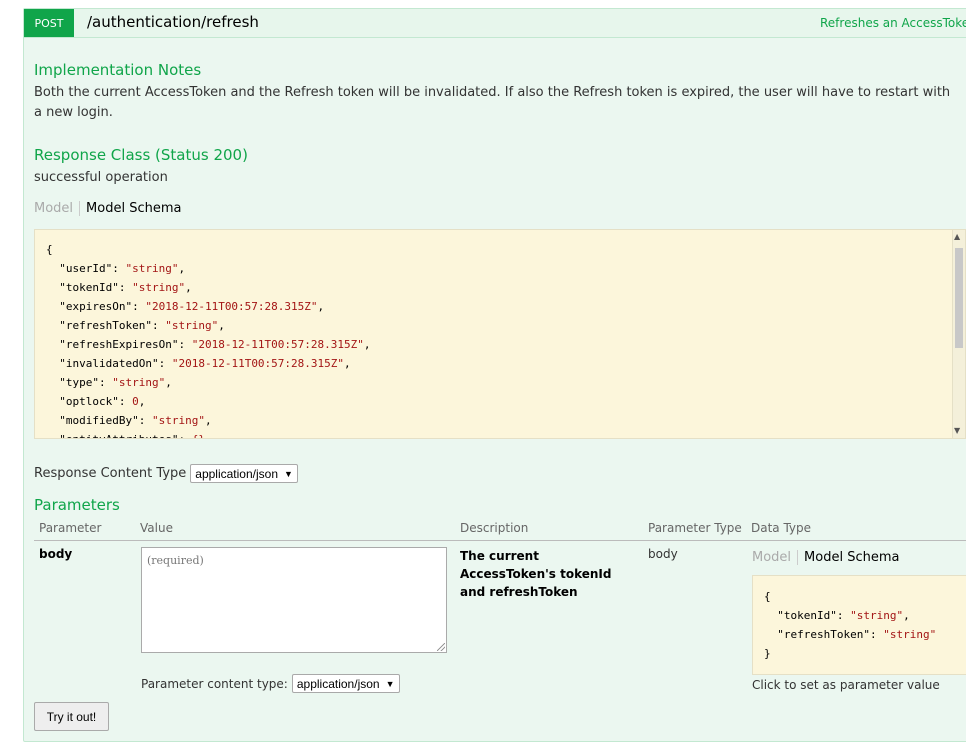  What do you see at coordinates (56, 554) in the screenshot?
I see `param-name: body` at bounding box center [56, 554].